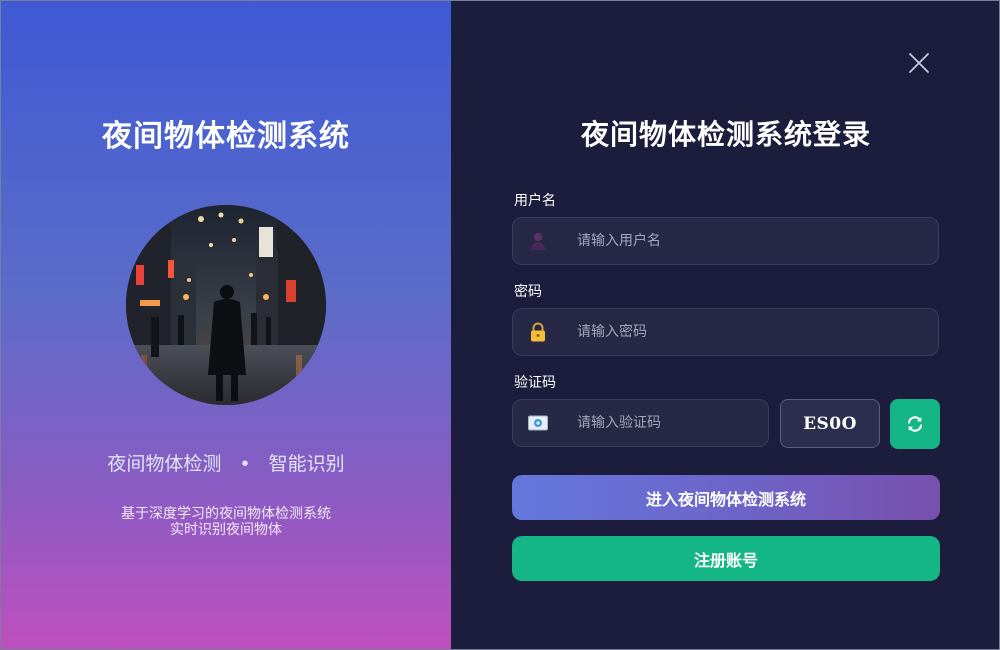 The image size is (1000, 650). Describe the element at coordinates (538, 332) in the screenshot. I see `lock-icon` at that location.